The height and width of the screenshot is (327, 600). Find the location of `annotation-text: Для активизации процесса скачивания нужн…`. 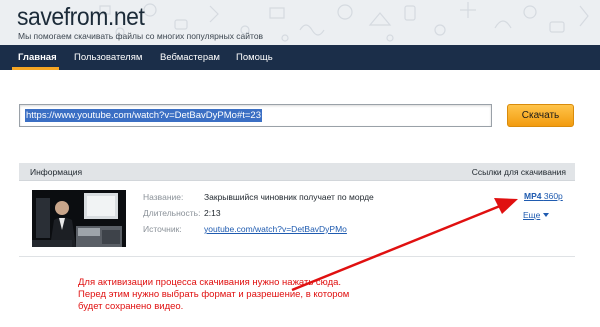

annotation-text: Для активизации процесса скачивания нужн… is located at coordinates (214, 294).